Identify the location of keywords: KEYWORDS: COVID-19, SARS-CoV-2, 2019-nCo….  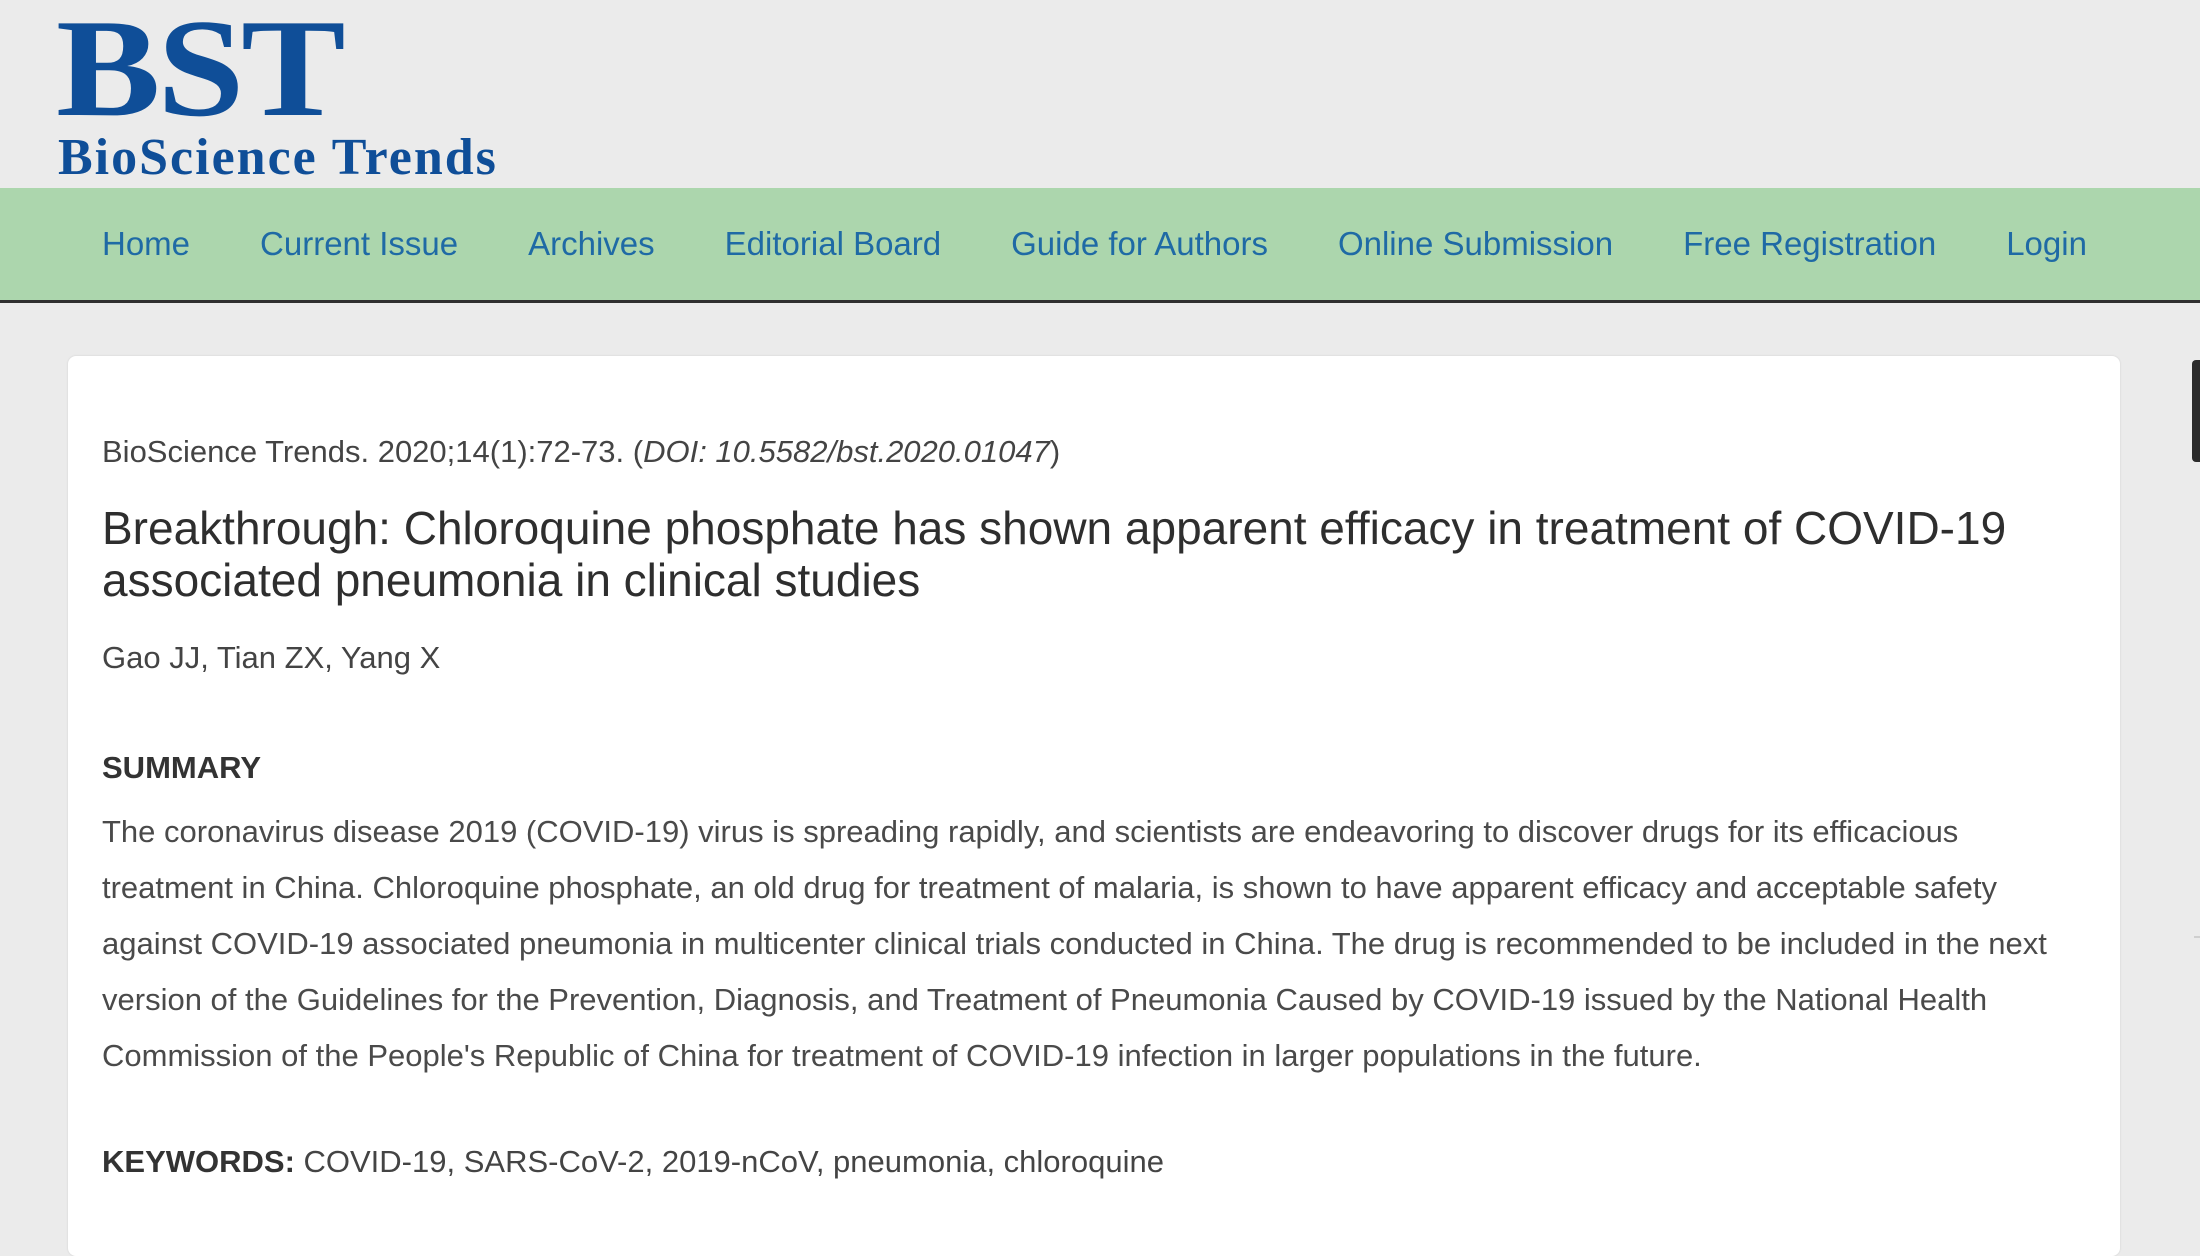
(633, 1162).